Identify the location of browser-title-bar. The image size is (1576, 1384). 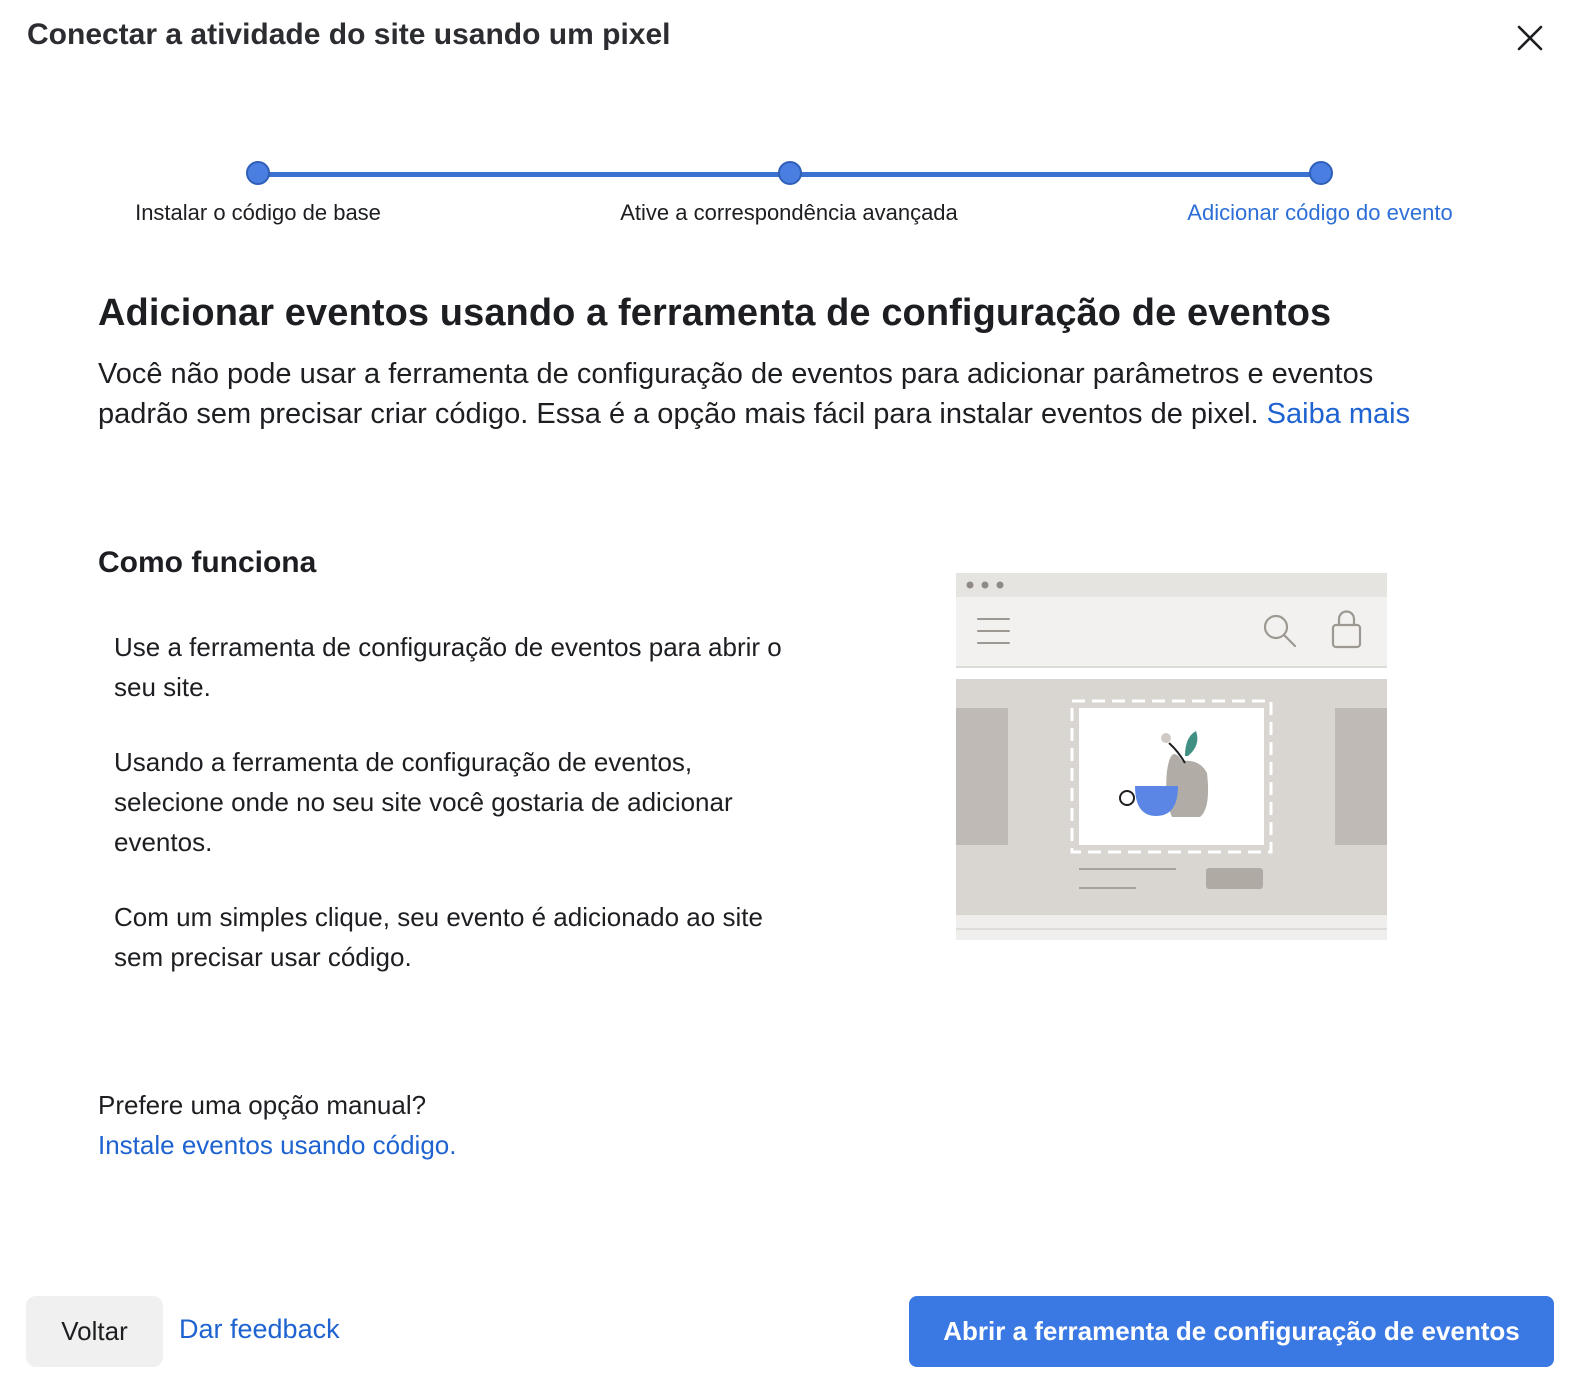
(1171, 585).